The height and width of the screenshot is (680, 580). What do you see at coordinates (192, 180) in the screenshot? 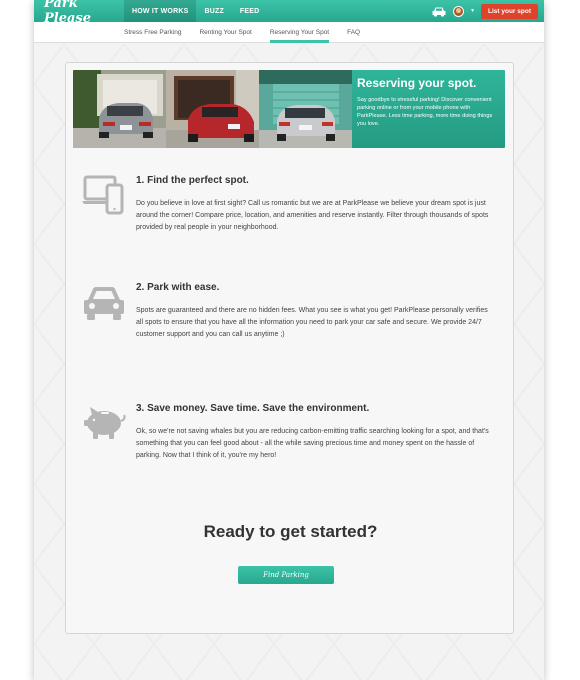
I see `section-title: 1. Find the perfect spot.` at bounding box center [192, 180].